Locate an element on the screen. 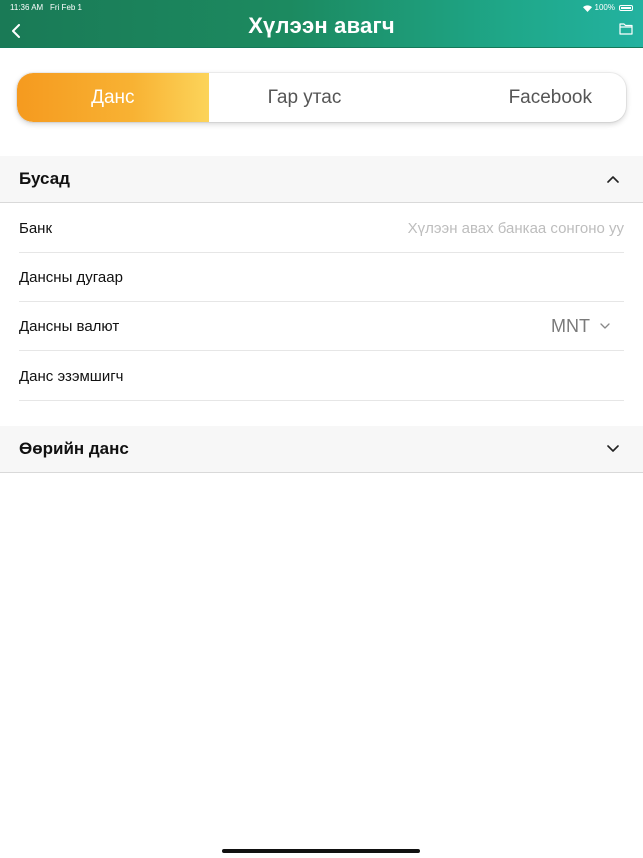  recipient-type-tabs: Данс Гар утас Facebook is located at coordinates (321, 97).